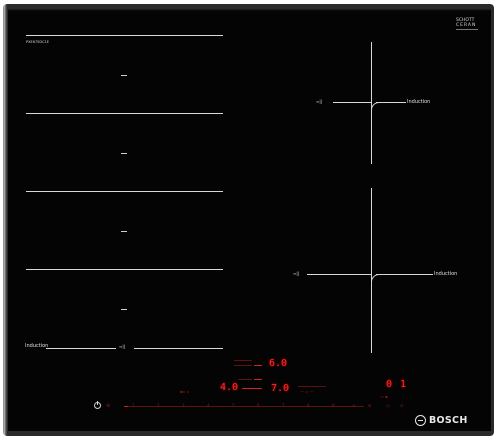 The image size is (499, 440). I want to click on power-level-mid: 4.0, so click(229, 388).